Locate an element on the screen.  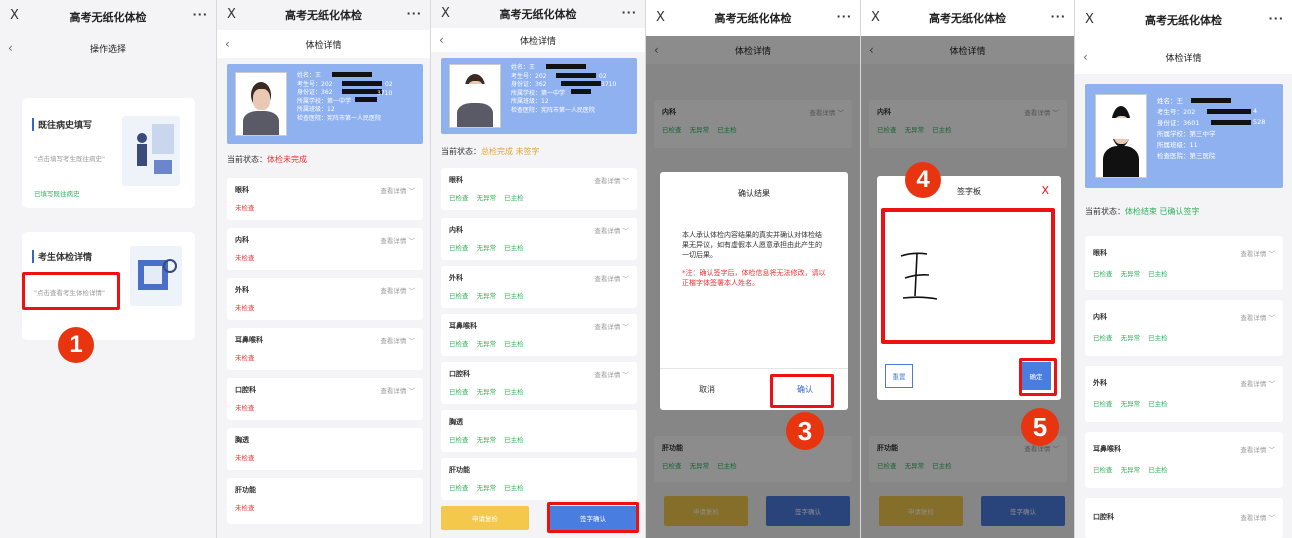
dialog-title: 确认结果 is located at coordinates (754, 193).